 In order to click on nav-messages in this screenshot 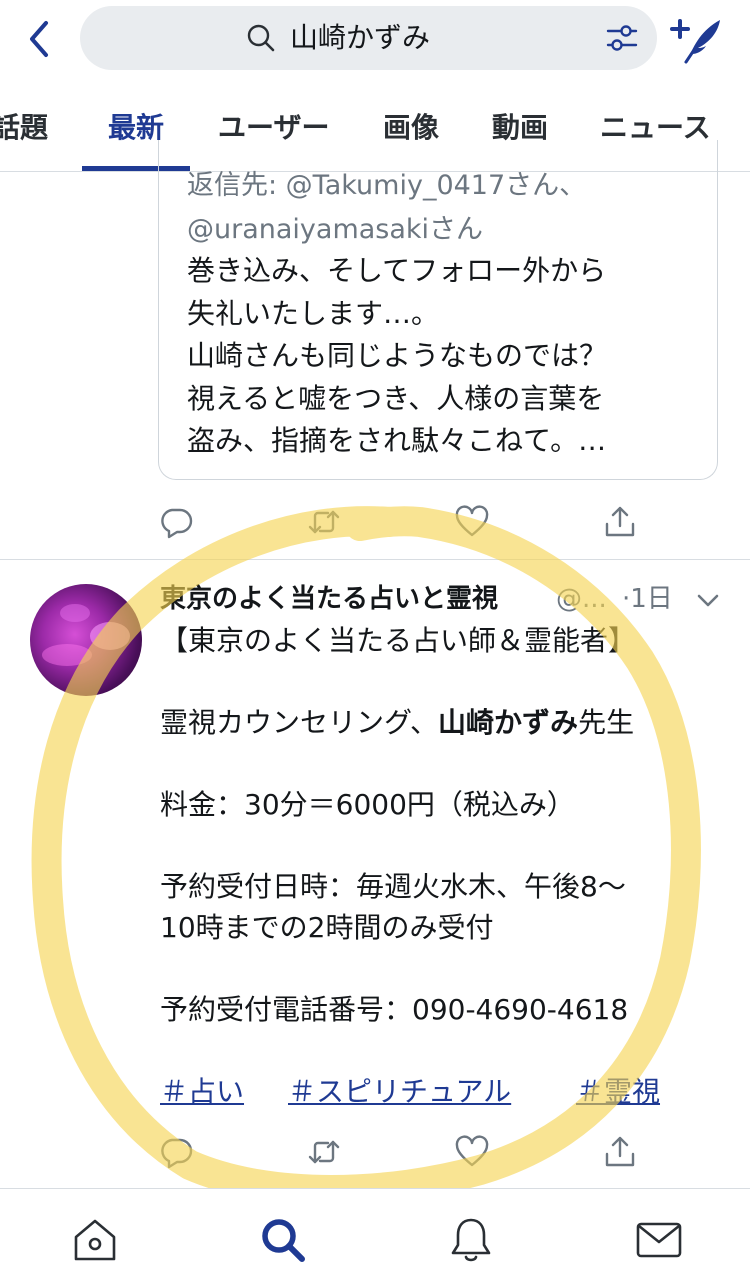, I will do `click(659, 1240)`.